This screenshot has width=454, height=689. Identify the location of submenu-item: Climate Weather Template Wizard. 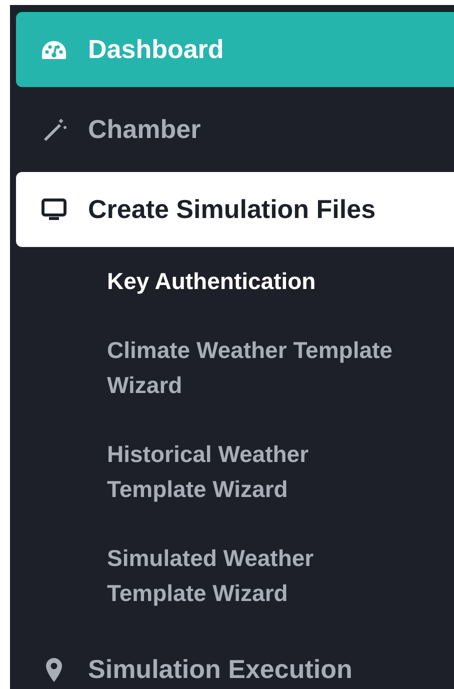
(254, 368).